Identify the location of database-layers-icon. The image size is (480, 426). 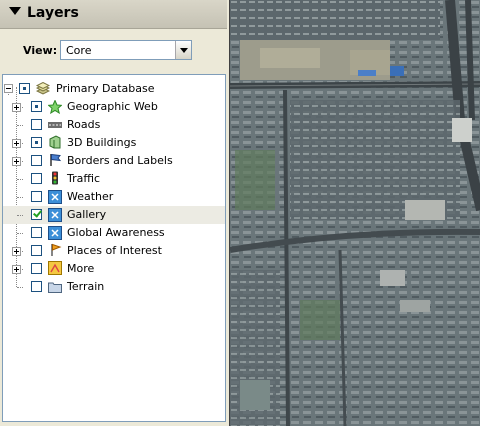
(43, 88).